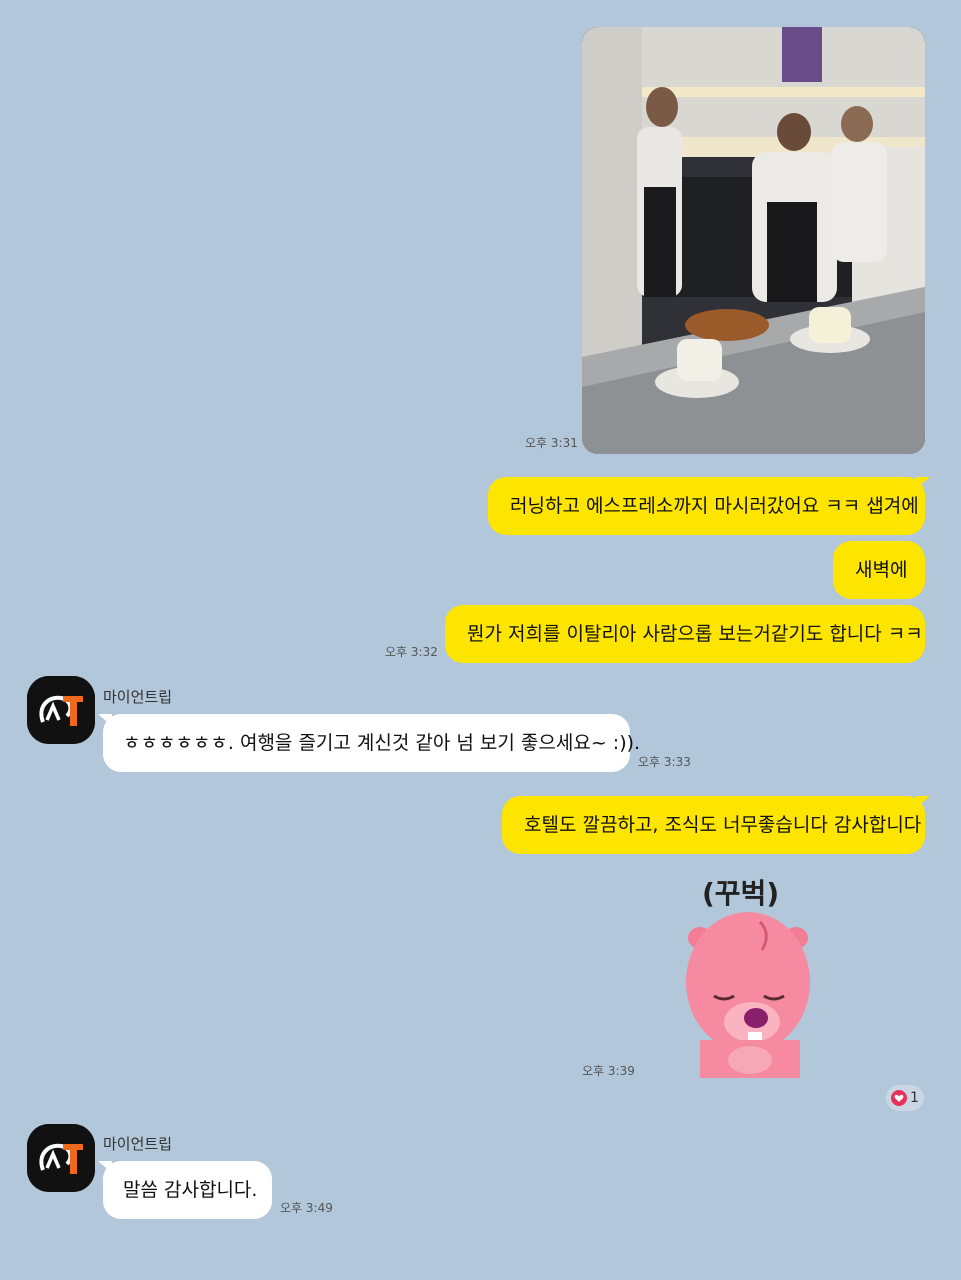  What do you see at coordinates (190, 1190) in the screenshot?
I see `message-text: 말씀 감사합니다.` at bounding box center [190, 1190].